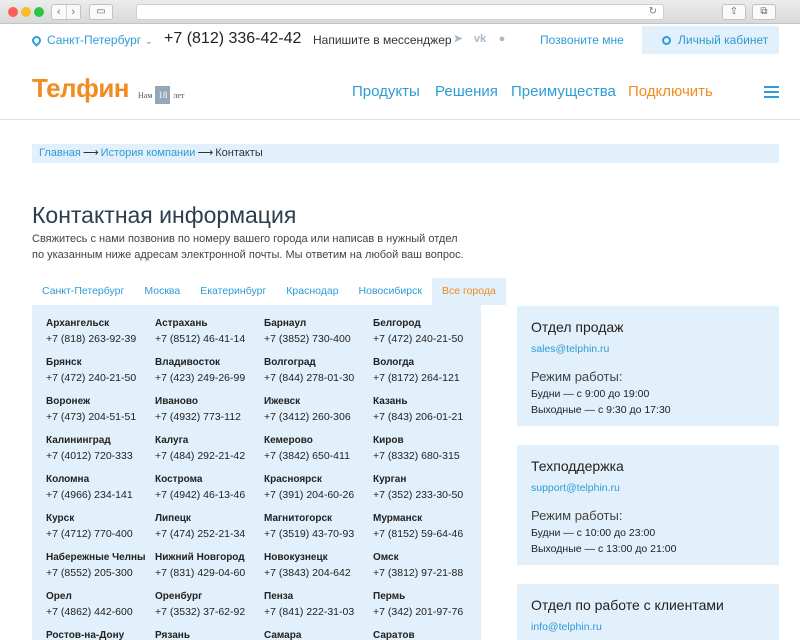  Describe the element at coordinates (296, 557) in the screenshot. I see `city-name: Новокузнецк` at that location.